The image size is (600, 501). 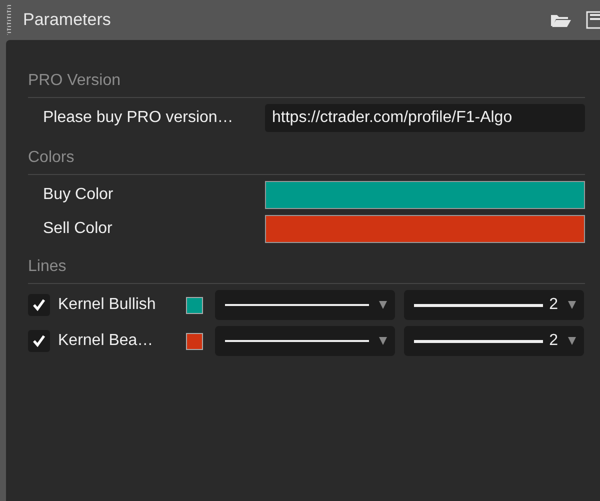 I want to click on parameter-label: Buy Color, so click(x=78, y=195).